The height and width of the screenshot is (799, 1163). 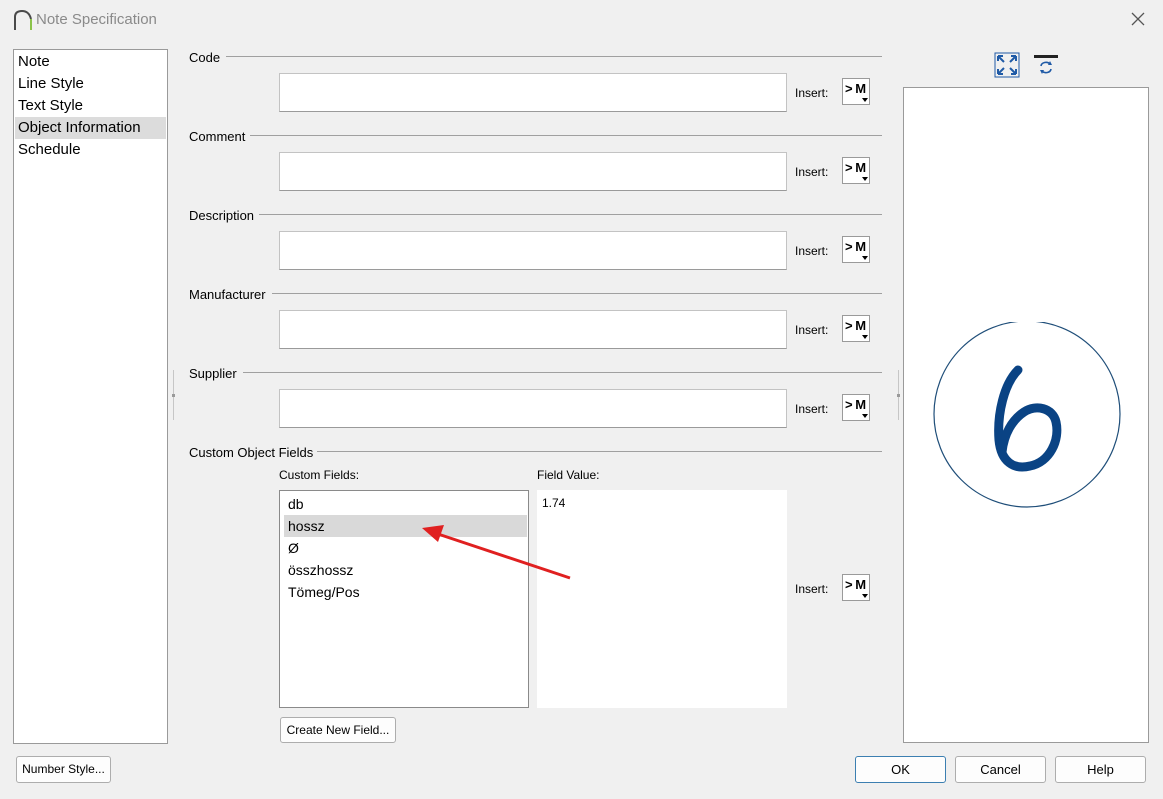 I want to click on nav-item-schedule: Schedule, so click(x=90, y=150).